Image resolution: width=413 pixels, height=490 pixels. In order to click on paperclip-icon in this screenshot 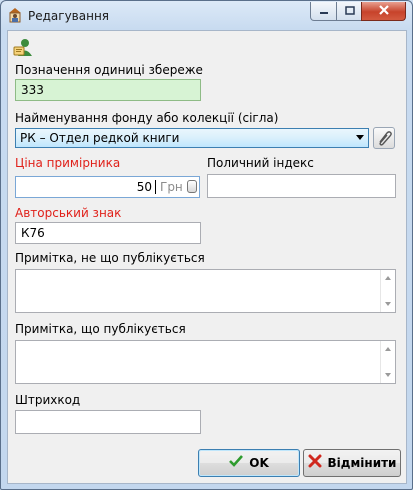, I will do `click(384, 141)`.